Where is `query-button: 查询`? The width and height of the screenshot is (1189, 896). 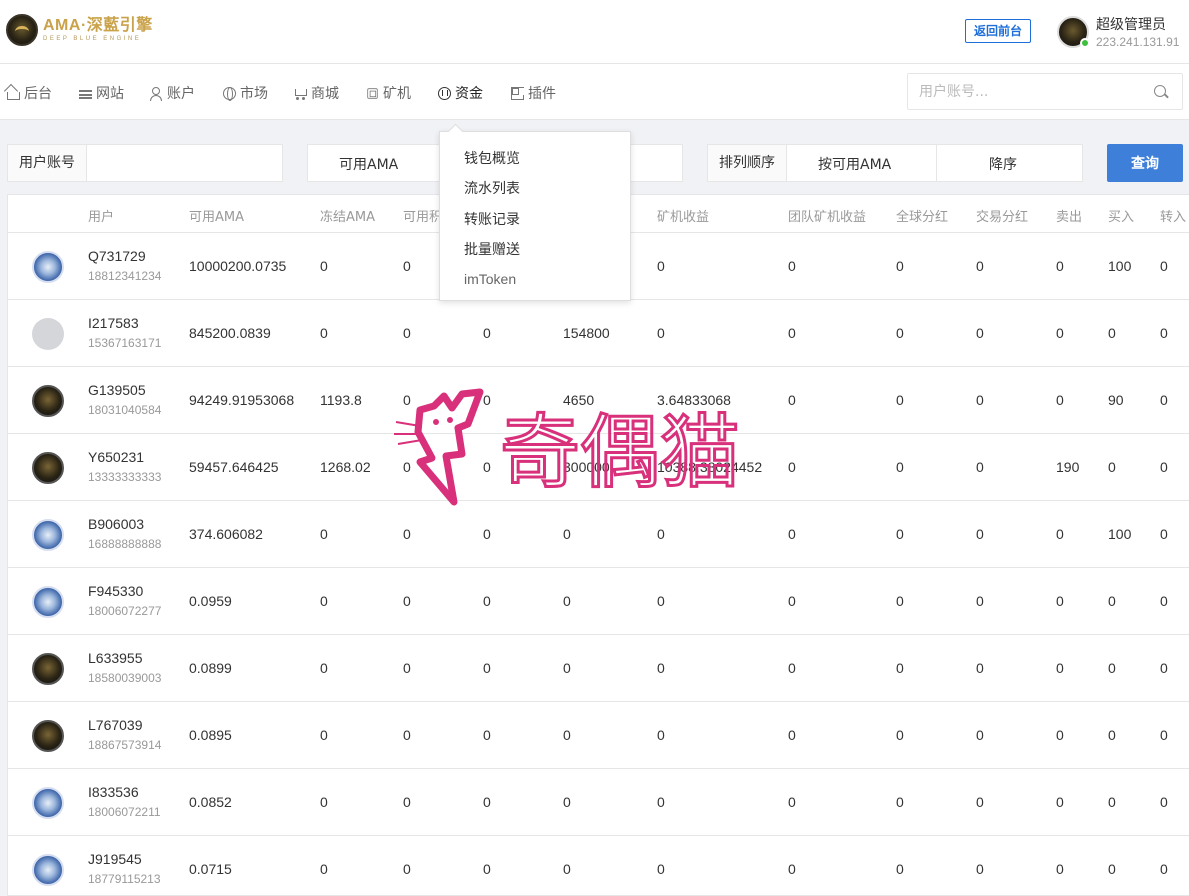 query-button: 查询 is located at coordinates (1145, 163).